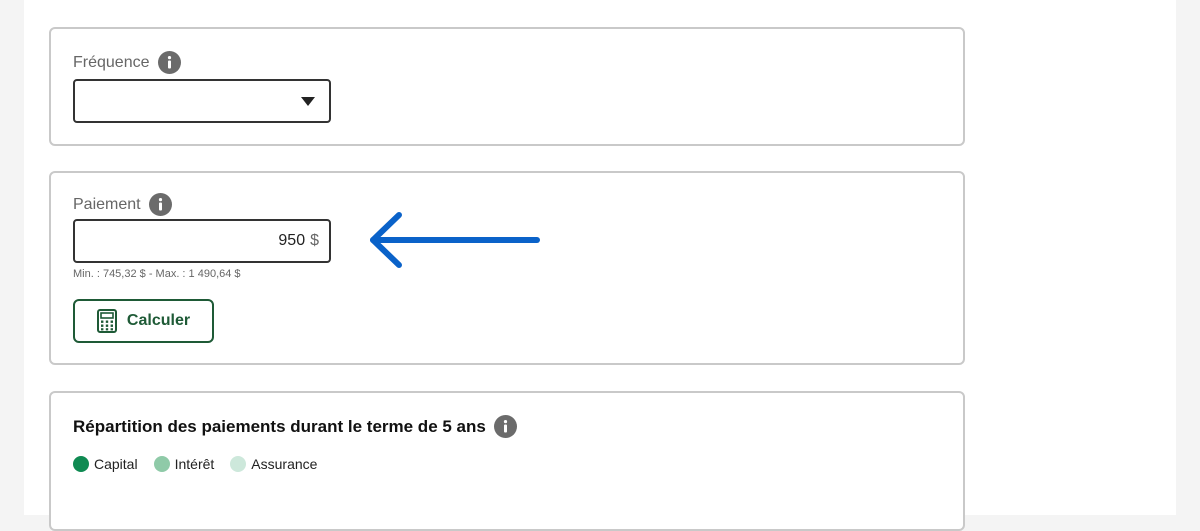 This screenshot has height=531, width=1200. I want to click on payment-input-value: 950, so click(292, 240).